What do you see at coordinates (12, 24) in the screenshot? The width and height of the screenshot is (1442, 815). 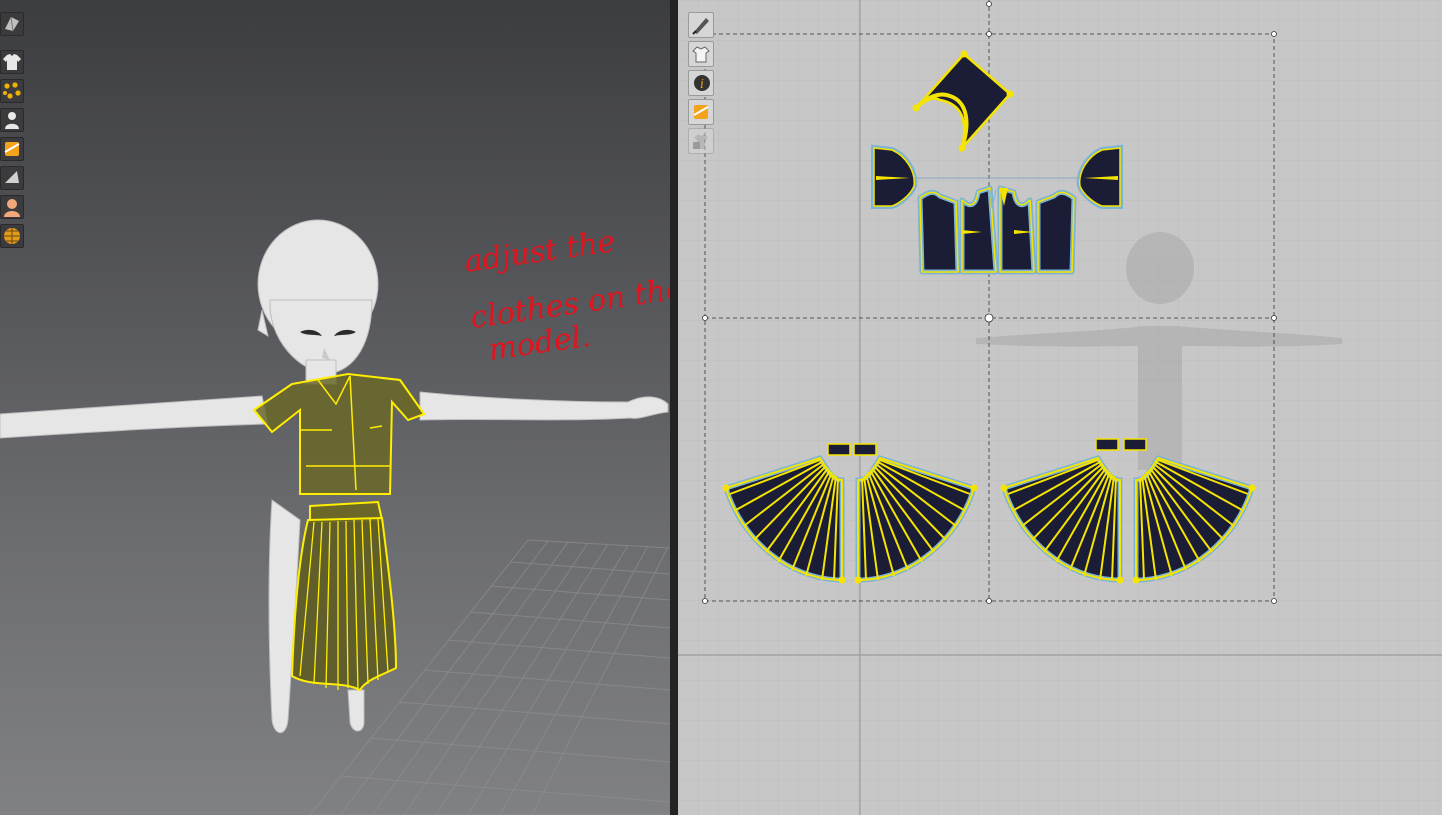 I see `simulation-mode-icon` at bounding box center [12, 24].